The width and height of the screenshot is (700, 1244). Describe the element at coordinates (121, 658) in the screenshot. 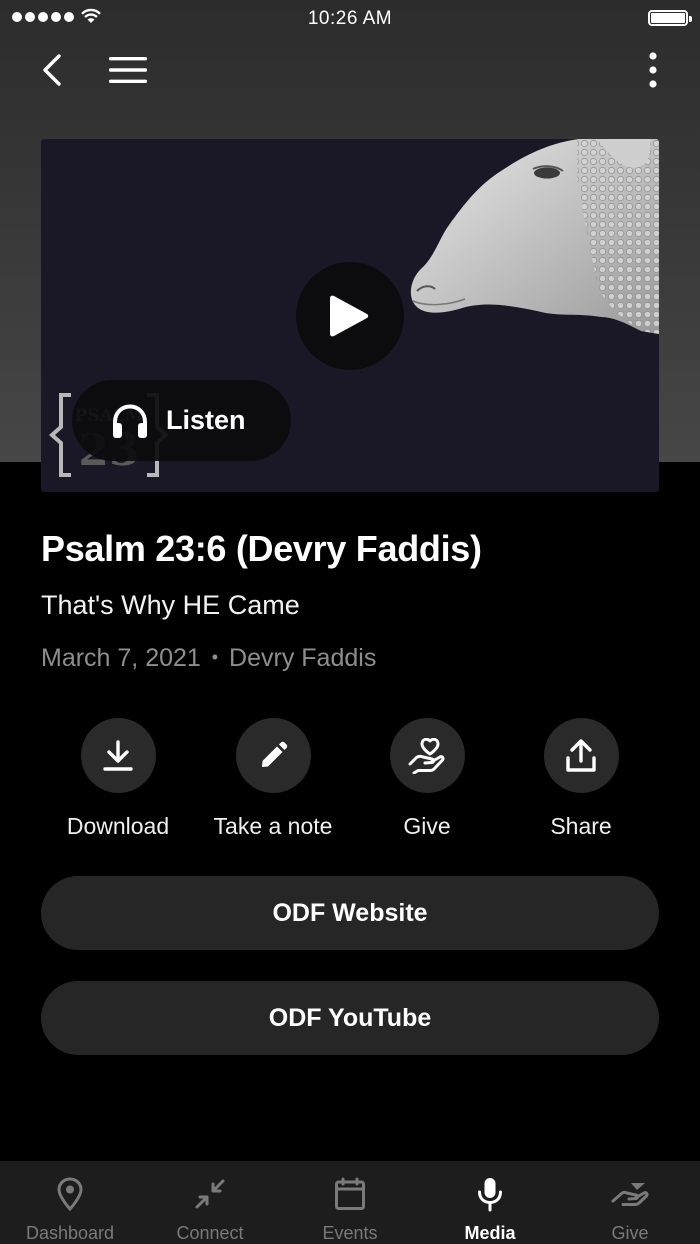

I see `sermon-date: March 7, 2021` at that location.